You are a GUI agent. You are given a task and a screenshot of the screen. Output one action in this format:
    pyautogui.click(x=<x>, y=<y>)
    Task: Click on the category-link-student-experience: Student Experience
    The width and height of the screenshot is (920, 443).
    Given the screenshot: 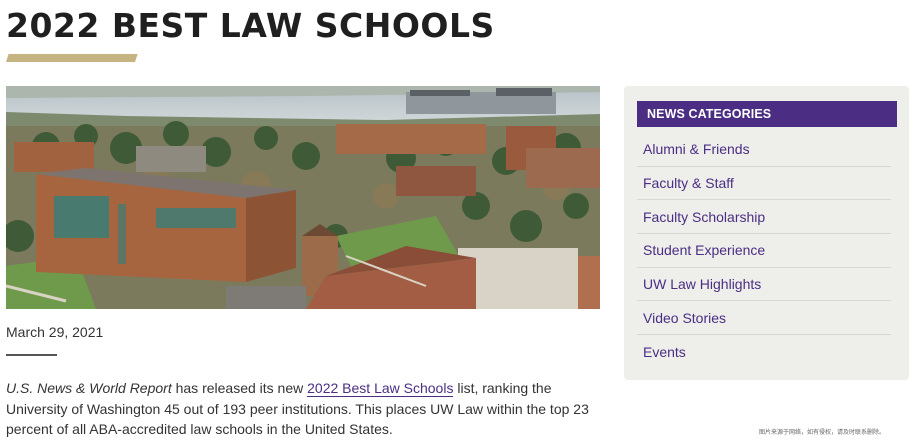 What is the action you would take?
    pyautogui.click(x=764, y=251)
    